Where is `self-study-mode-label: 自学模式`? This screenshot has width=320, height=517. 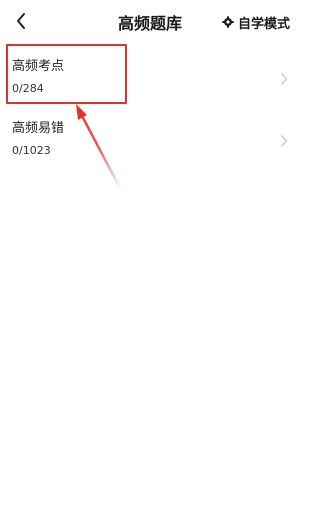 self-study-mode-label: 自学模式 is located at coordinates (263, 24).